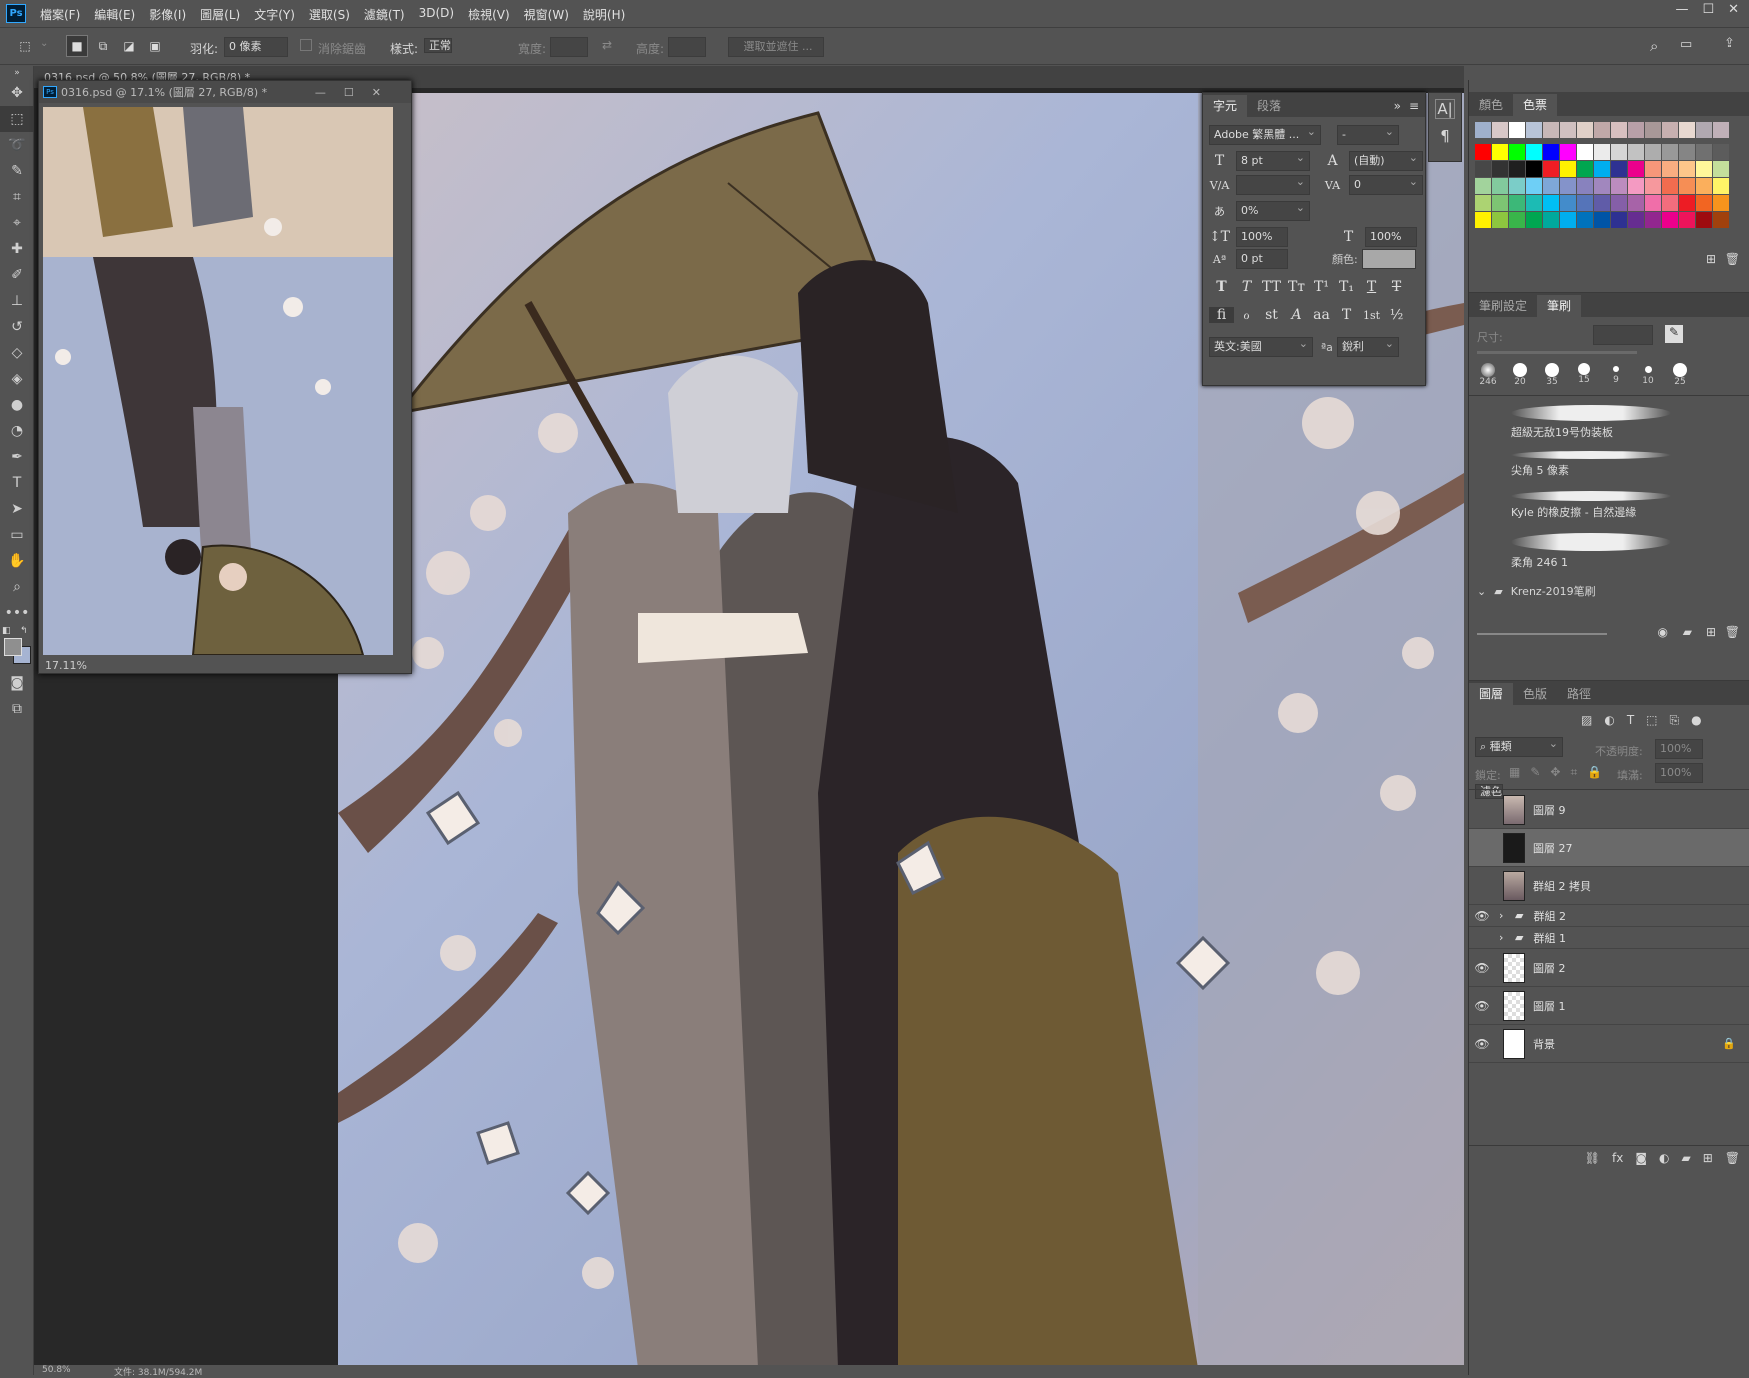  What do you see at coordinates (256, 47) in the screenshot?
I see `feather-input: 0 像素` at bounding box center [256, 47].